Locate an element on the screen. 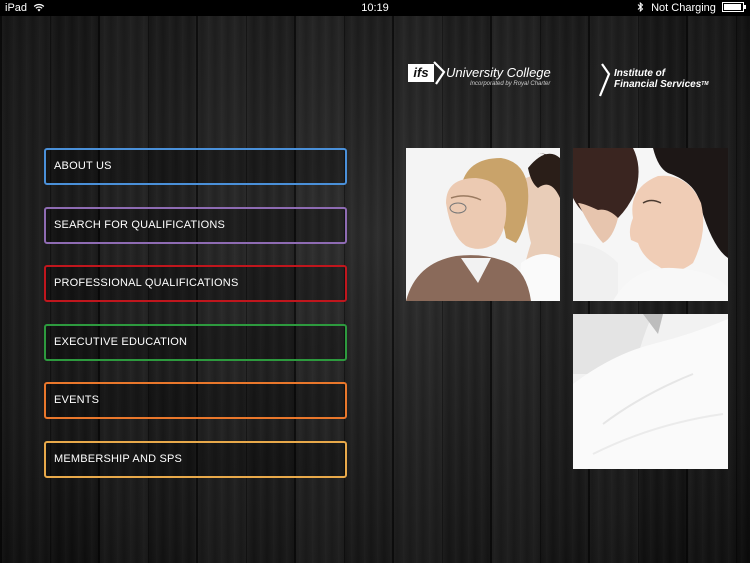 Image resolution: width=750 pixels, height=563 pixels. executive-education-button: EXECUTIVE EDUCATION is located at coordinates (195, 342).